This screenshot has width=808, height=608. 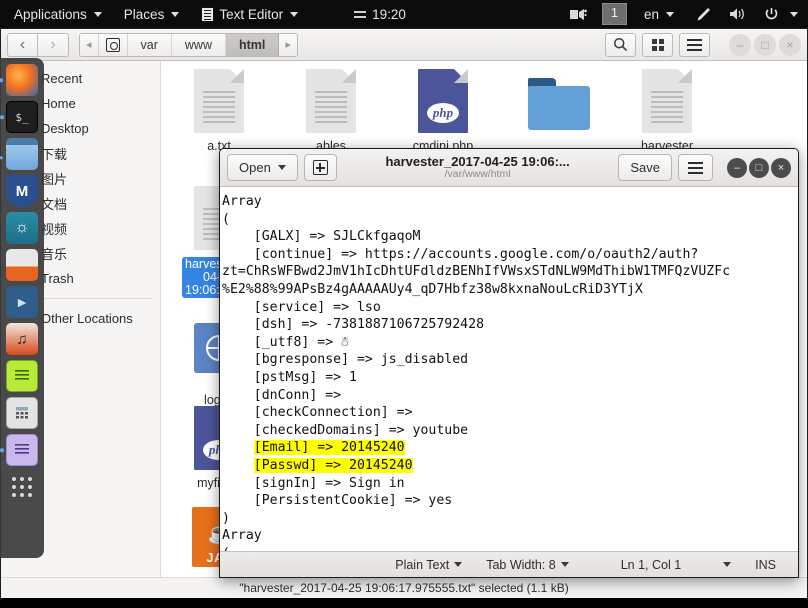 I want to click on places-menu-label: Places, so click(x=144, y=14).